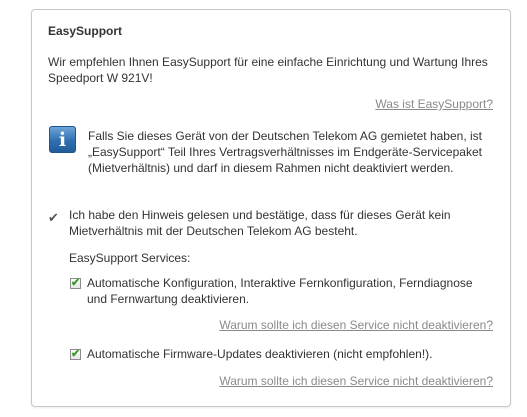 This screenshot has height=417, width=527. I want to click on info-icon: i, so click(62, 139).